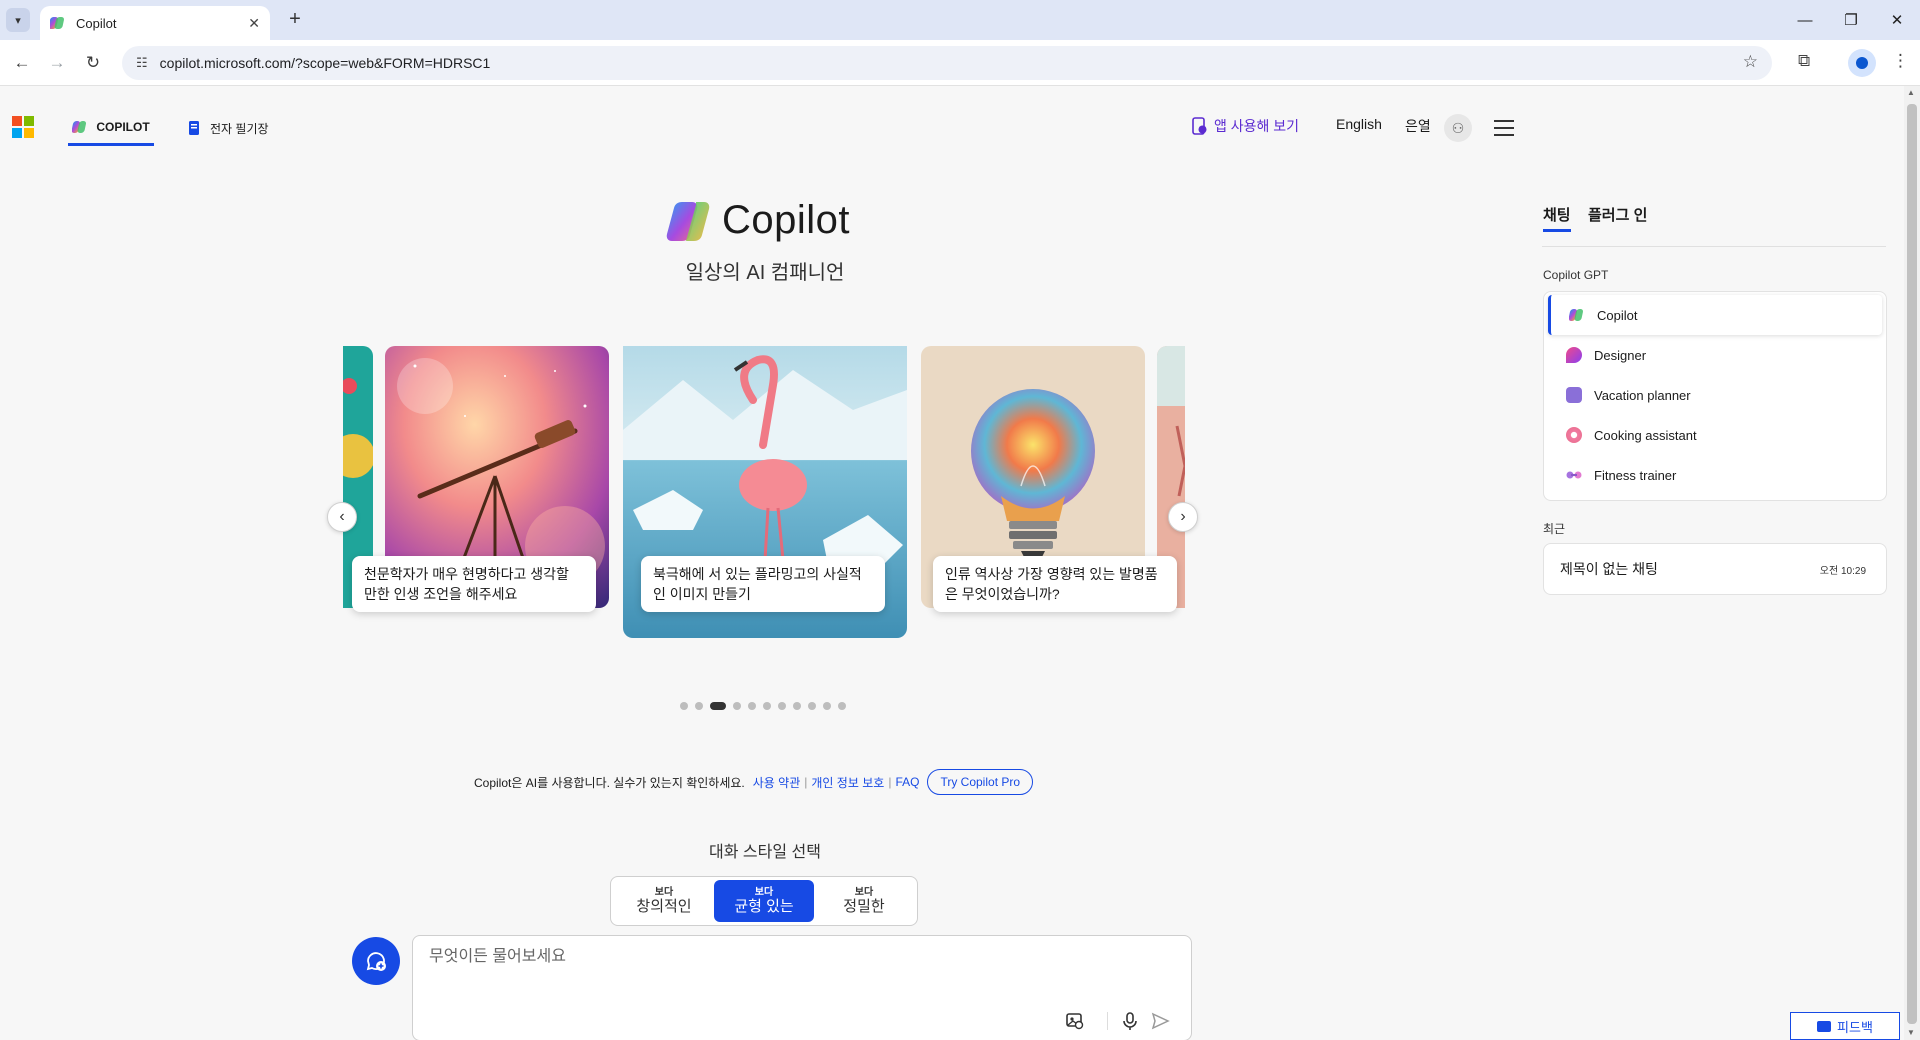  I want to click on copilot-brand: Copilot, so click(758, 220).